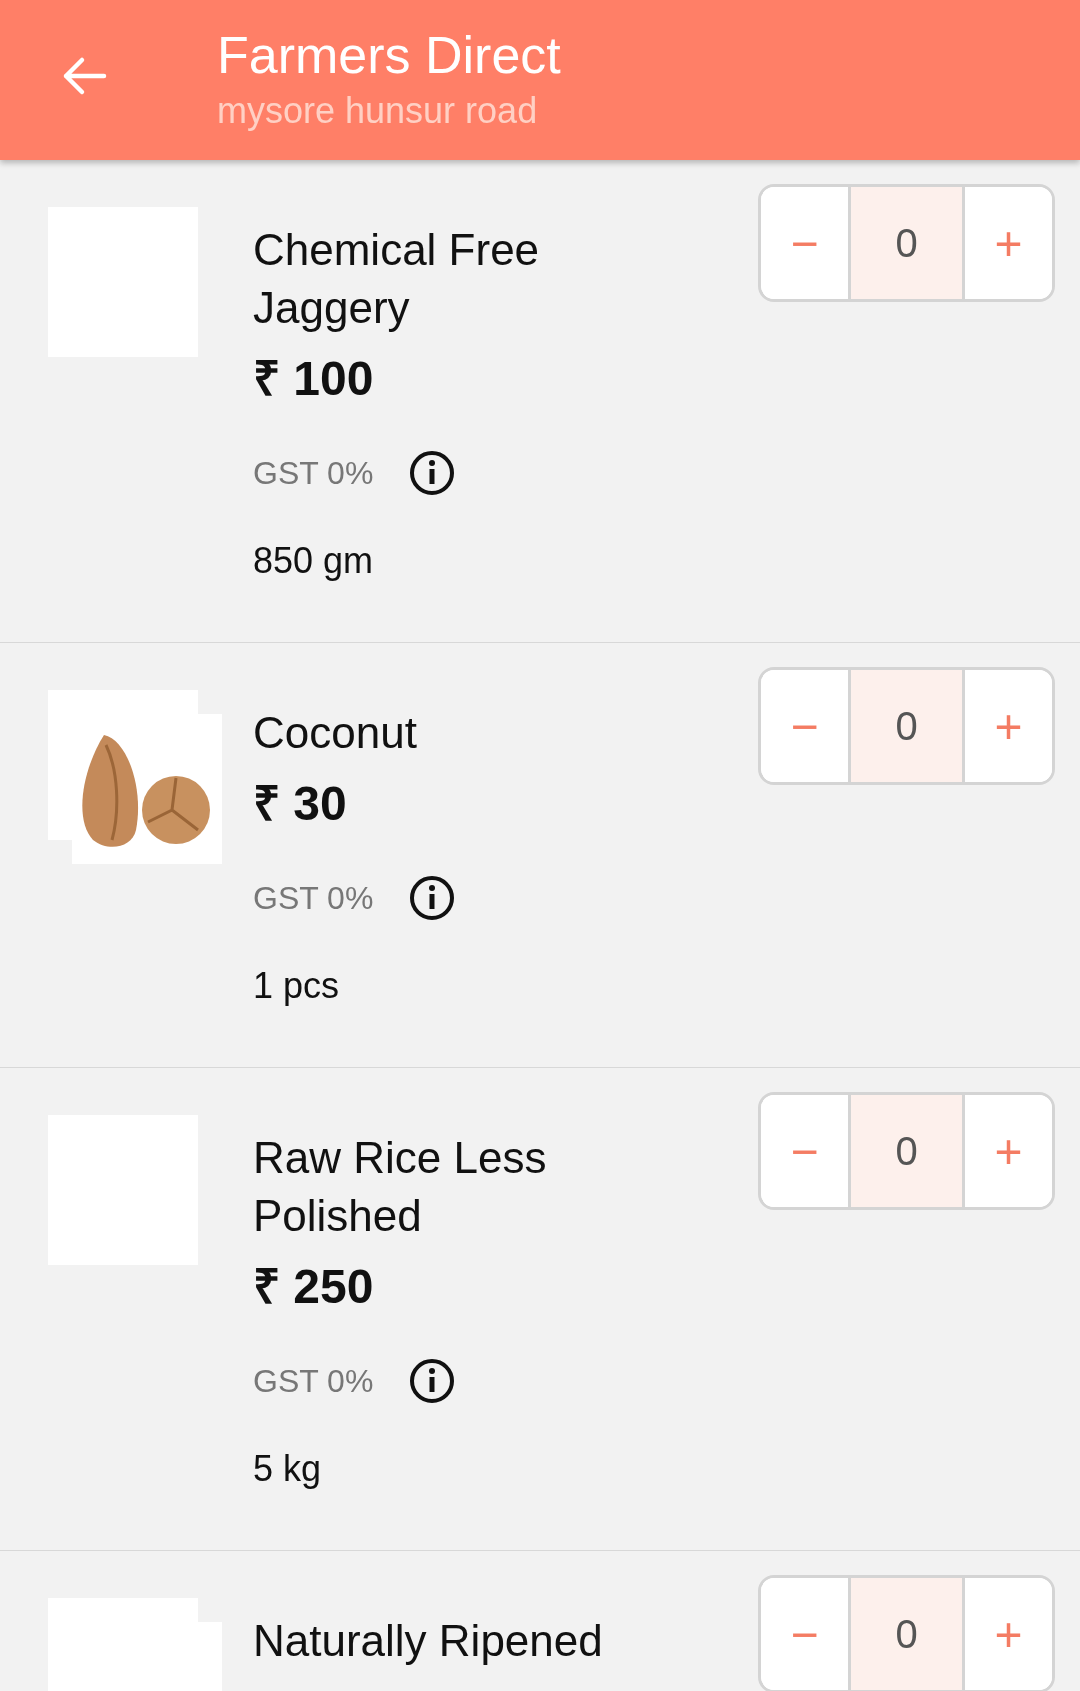 The image size is (1080, 1691). I want to click on product-quantity: 5 kg, so click(287, 1469).